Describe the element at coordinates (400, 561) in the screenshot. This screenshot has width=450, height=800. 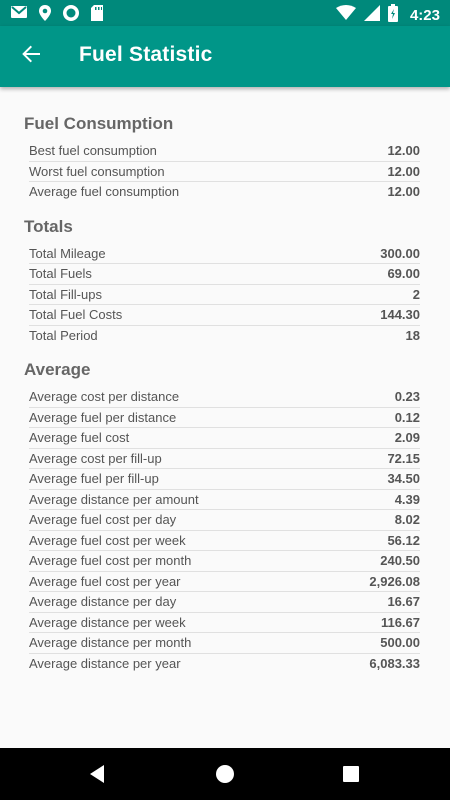
I see `stat-value: 240.50` at that location.